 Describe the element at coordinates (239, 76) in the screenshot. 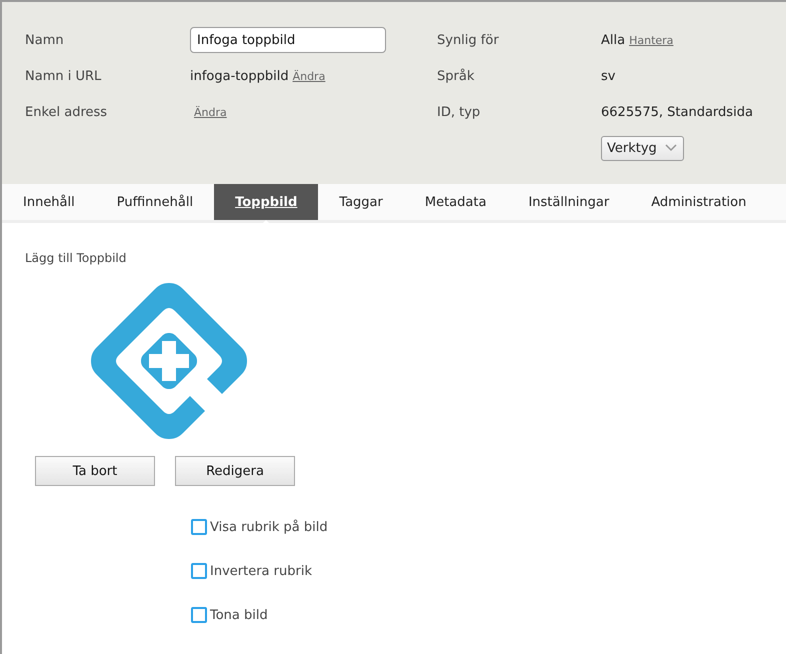

I see `field-value: infoga-toppbild` at that location.